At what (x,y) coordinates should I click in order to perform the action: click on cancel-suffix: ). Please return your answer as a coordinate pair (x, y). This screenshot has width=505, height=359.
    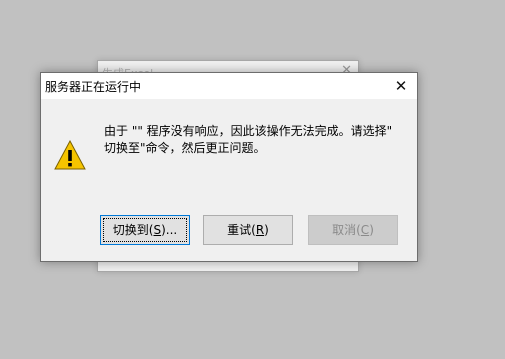
    Looking at the image, I should click on (371, 230).